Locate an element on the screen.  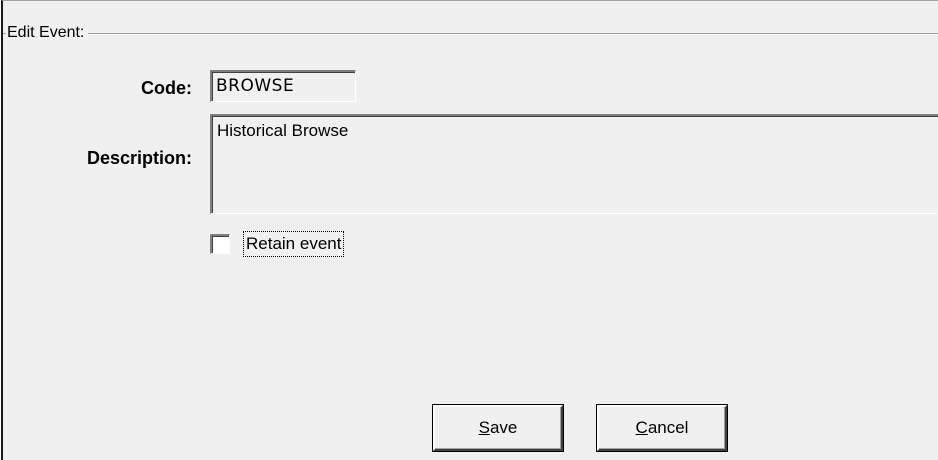
save-button: Save is located at coordinates (498, 428).